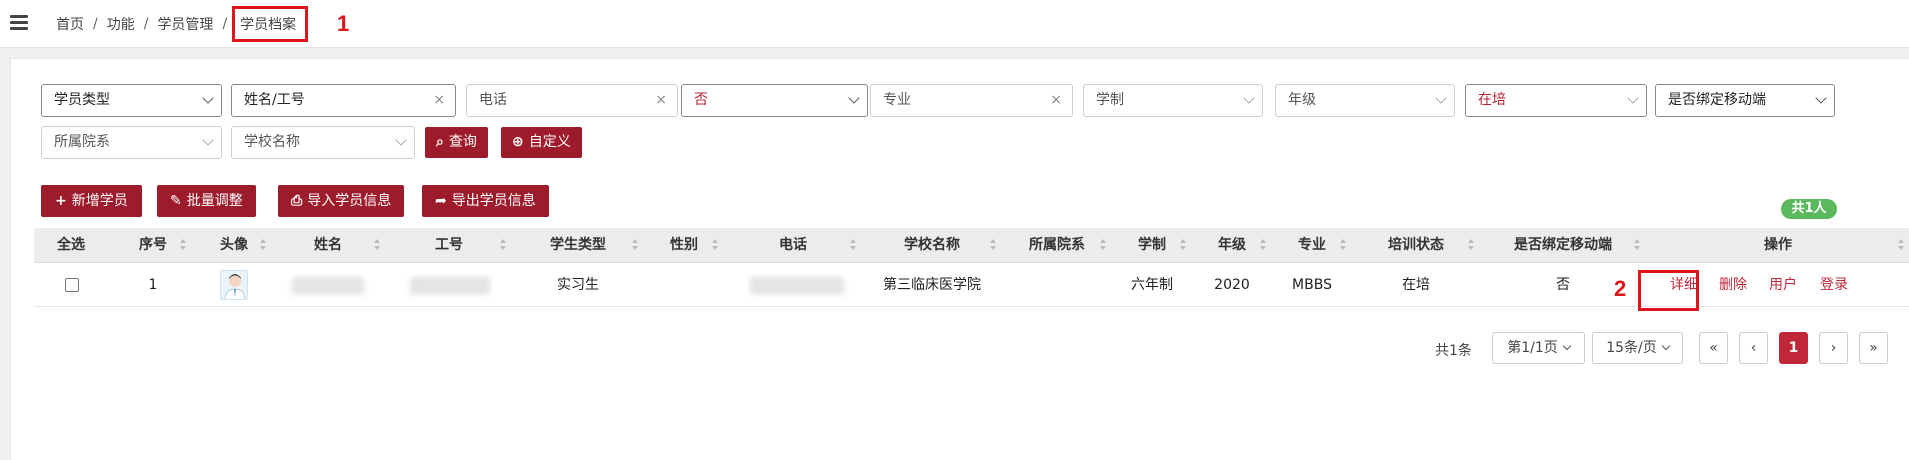  Describe the element at coordinates (456, 142) in the screenshot. I see `query-button: ⌕ 查询` at that location.